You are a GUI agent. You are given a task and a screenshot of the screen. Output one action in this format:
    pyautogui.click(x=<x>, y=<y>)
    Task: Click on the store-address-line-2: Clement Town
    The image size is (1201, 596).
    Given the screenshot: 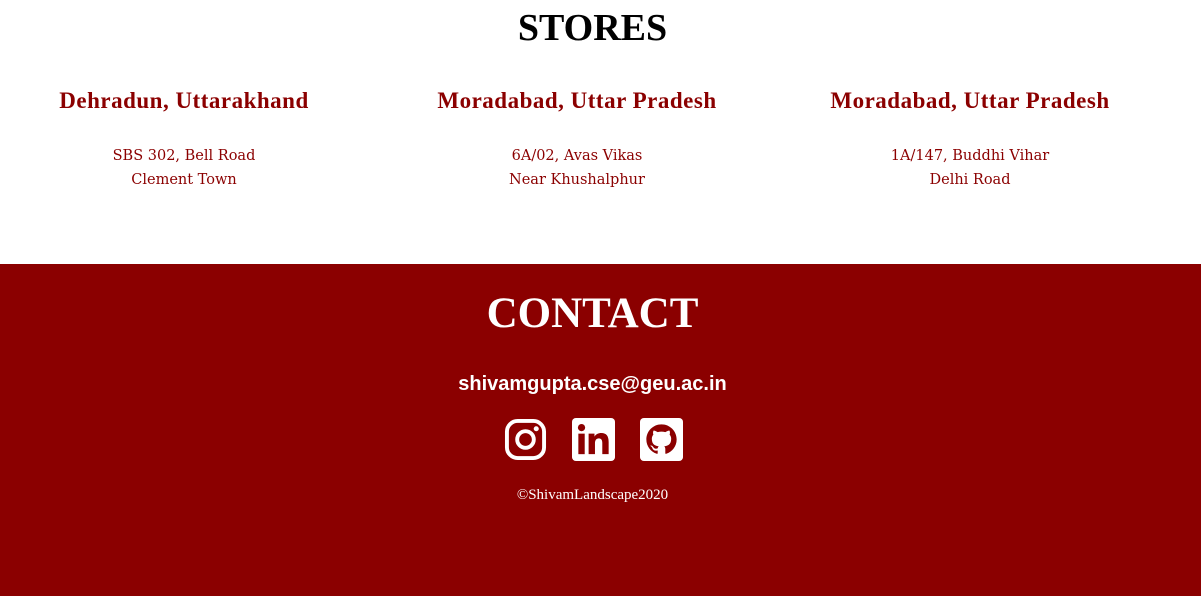 What is the action you would take?
    pyautogui.click(x=184, y=180)
    